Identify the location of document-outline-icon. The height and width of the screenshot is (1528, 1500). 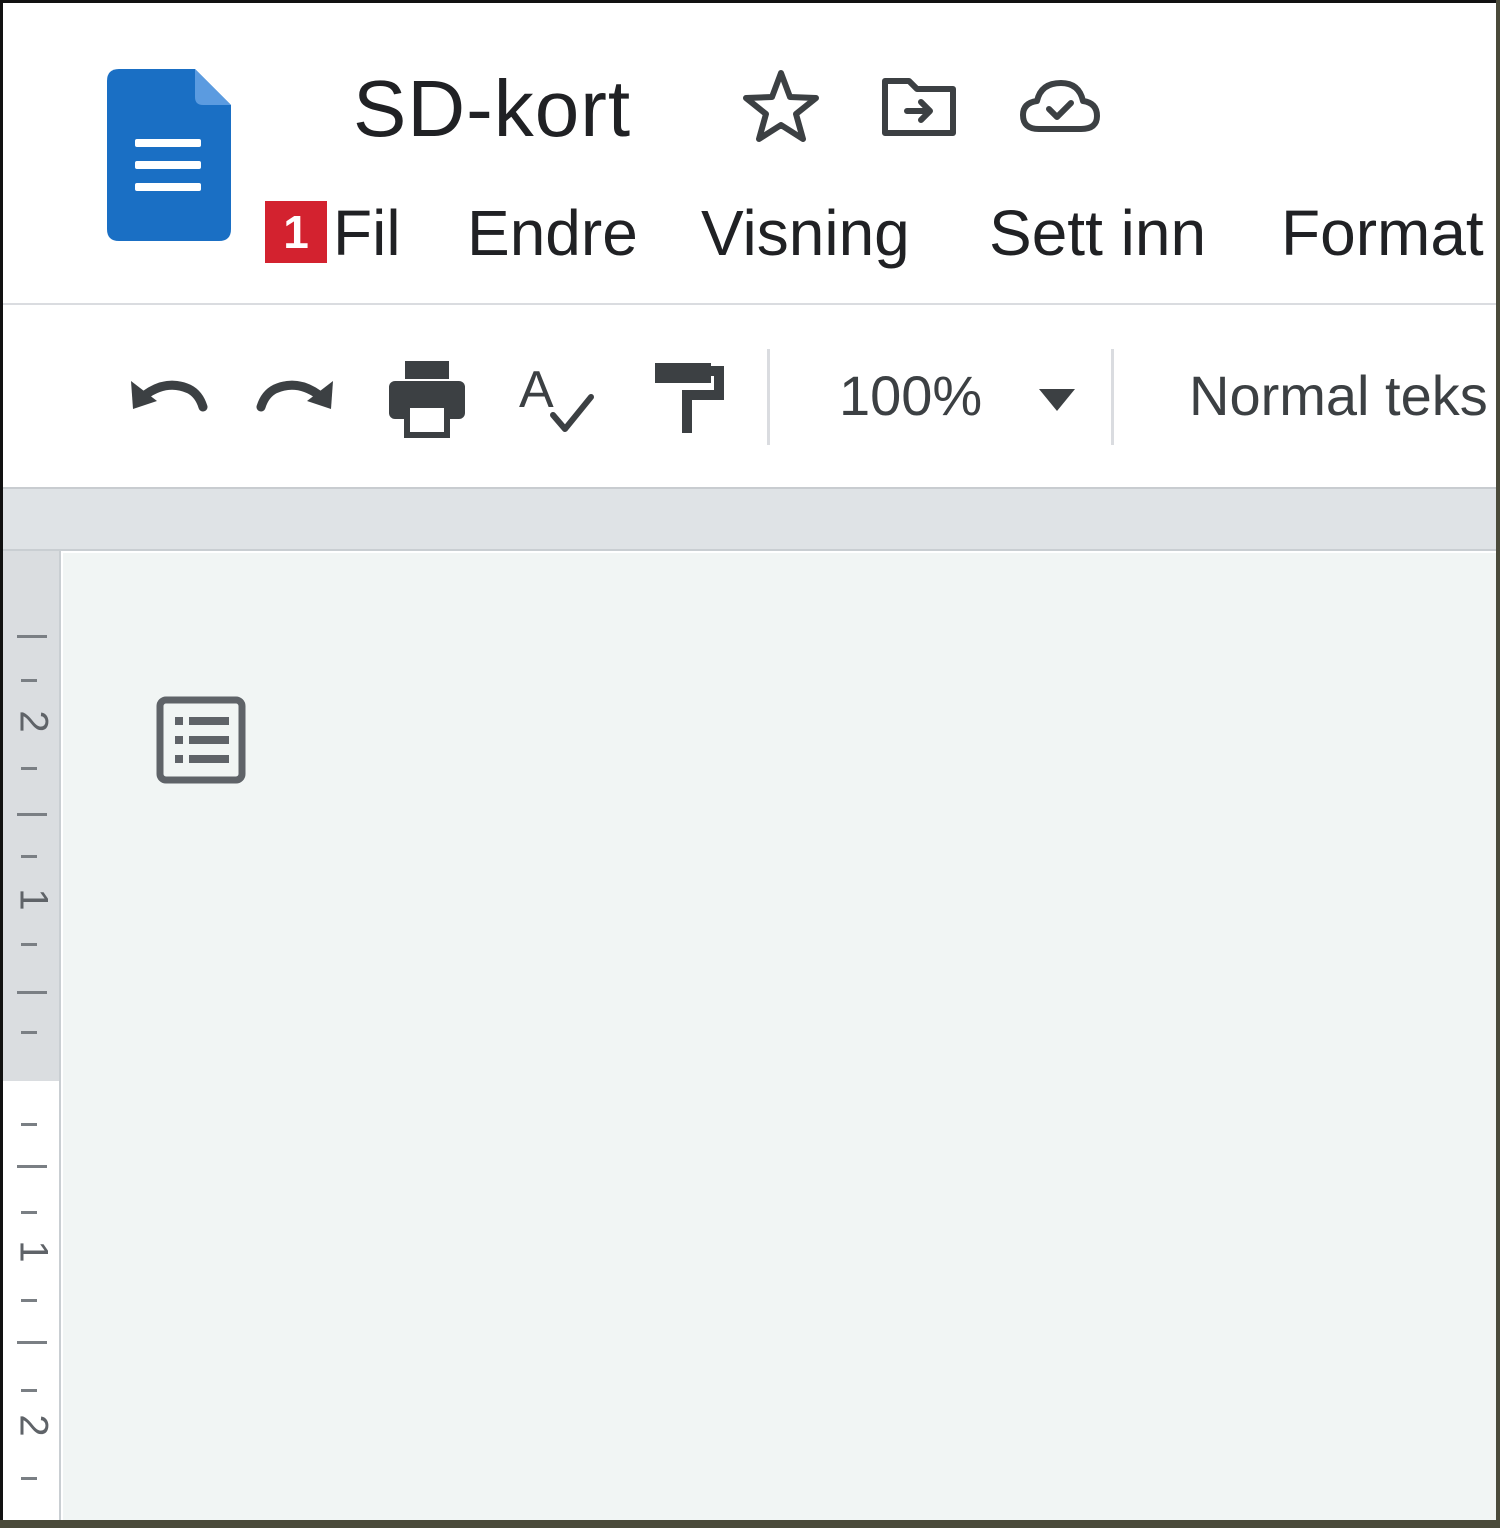
(201, 740).